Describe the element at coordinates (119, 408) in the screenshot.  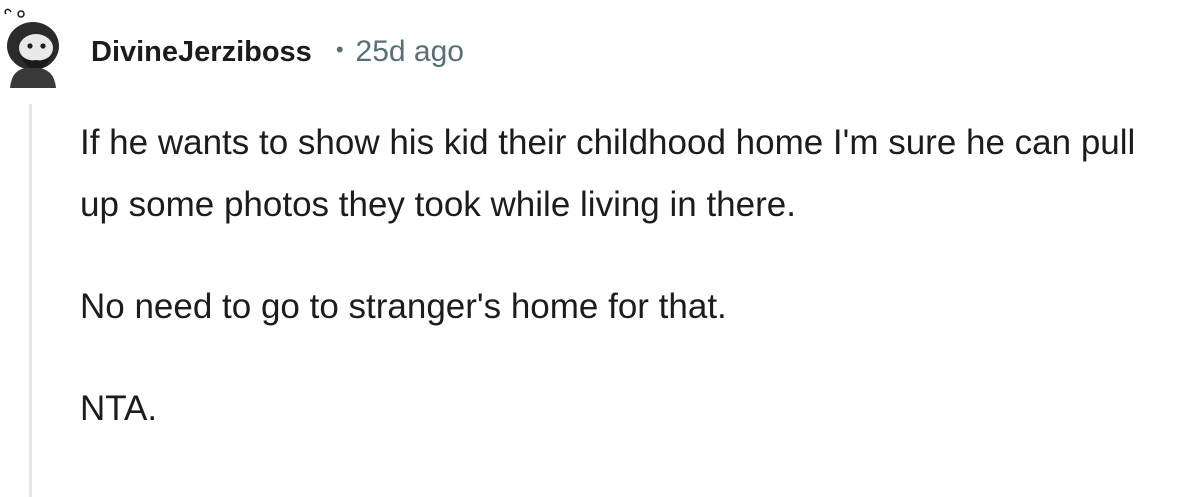
I see `comment-paragraph: NTA.` at that location.